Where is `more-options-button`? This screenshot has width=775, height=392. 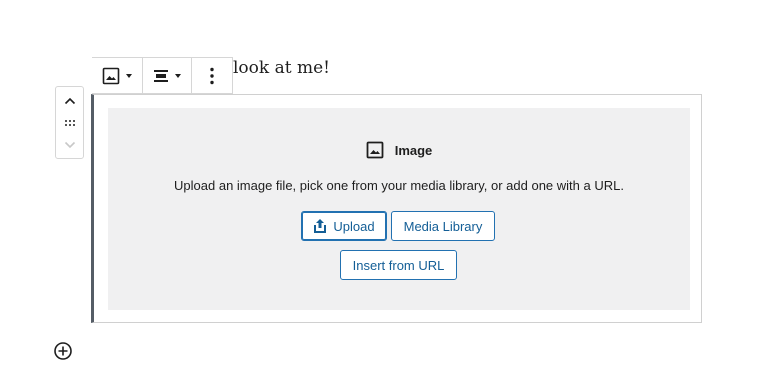 more-options-button is located at coordinates (211, 75).